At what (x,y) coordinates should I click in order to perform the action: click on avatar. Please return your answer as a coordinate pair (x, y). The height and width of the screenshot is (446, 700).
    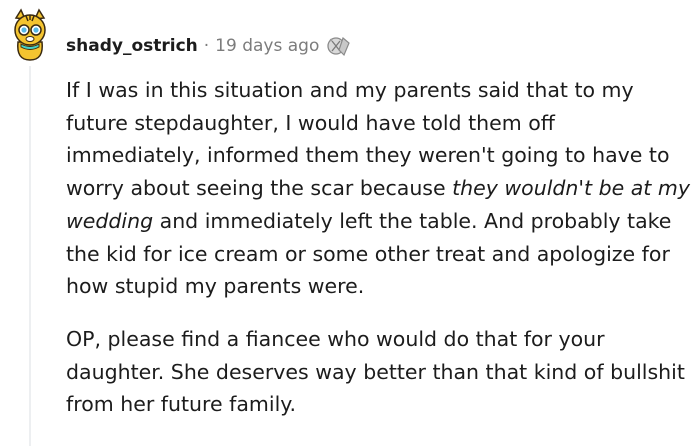
    Looking at the image, I should click on (30, 35).